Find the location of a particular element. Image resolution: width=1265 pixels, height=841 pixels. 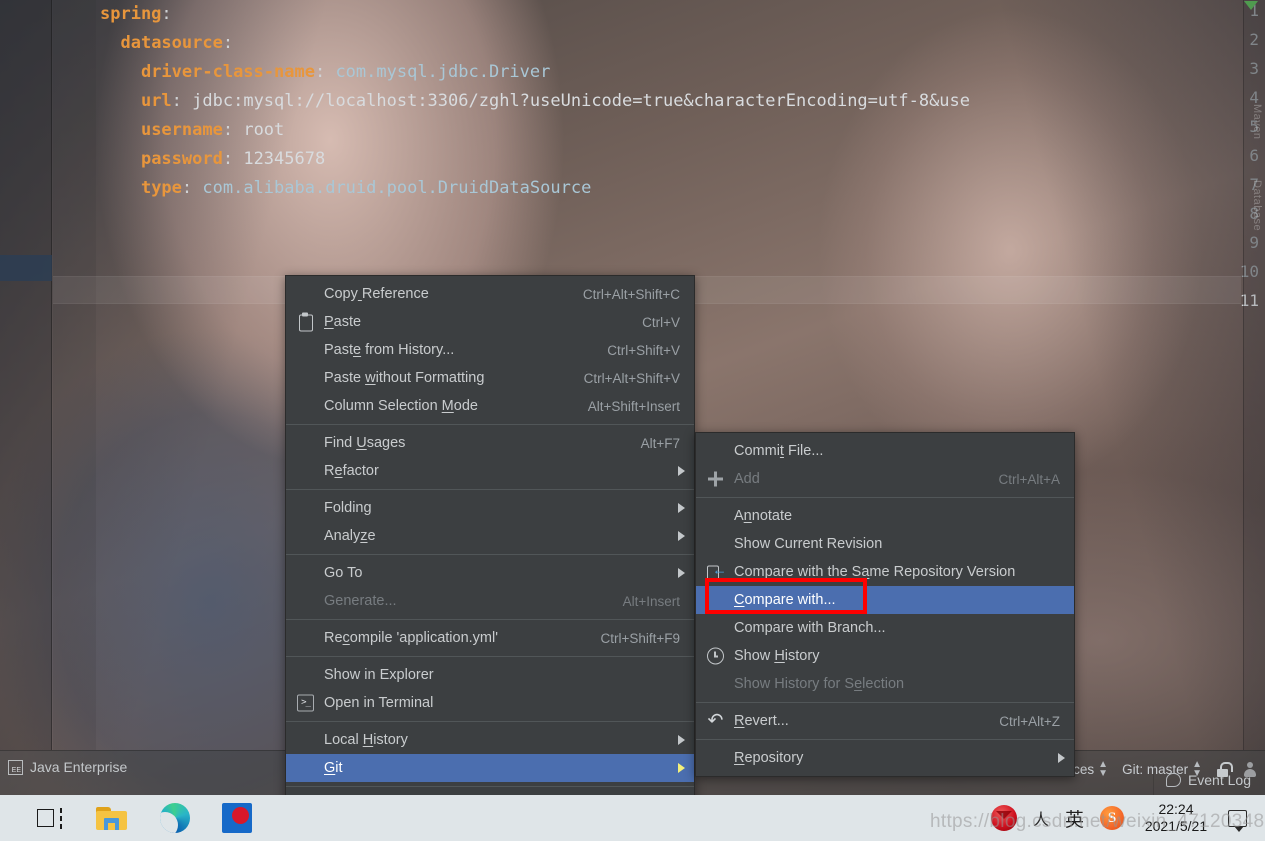

yaml-key: driver-class-name is located at coordinates (227, 72).